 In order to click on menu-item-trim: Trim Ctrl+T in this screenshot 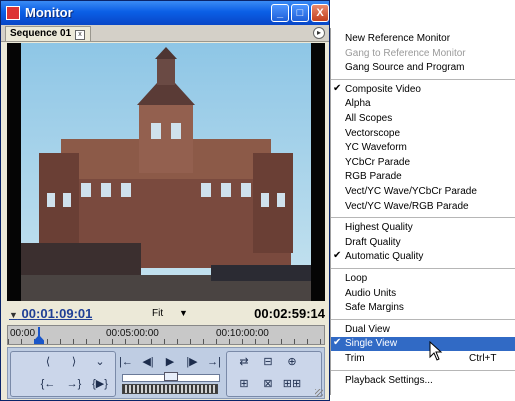, I will do `click(423, 359)`.